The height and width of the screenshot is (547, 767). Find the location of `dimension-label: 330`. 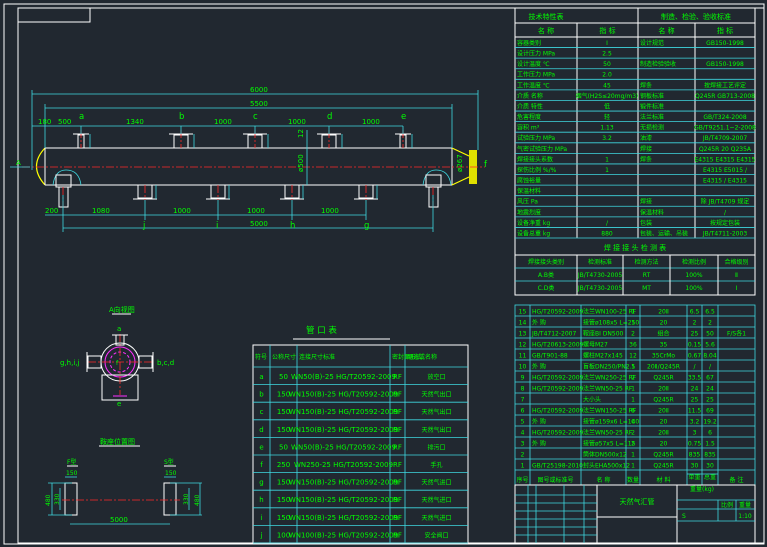

dimension-label: 330 is located at coordinates (186, 499).